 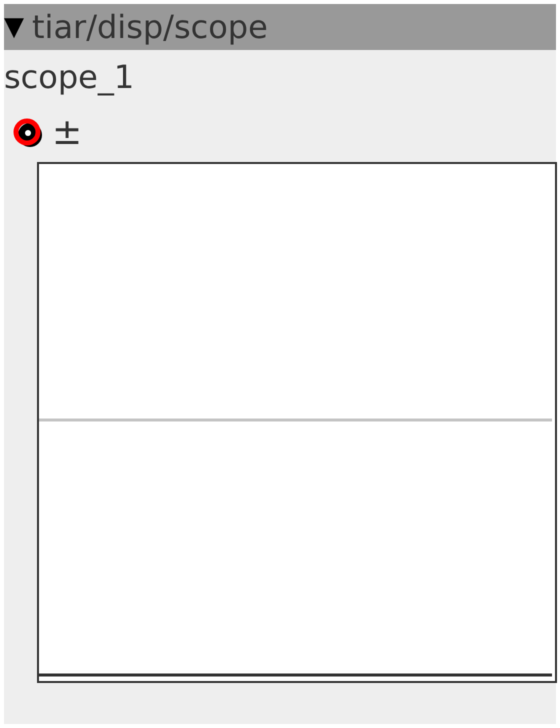 I want to click on collapse-toggle: ▼, so click(x=14, y=27).